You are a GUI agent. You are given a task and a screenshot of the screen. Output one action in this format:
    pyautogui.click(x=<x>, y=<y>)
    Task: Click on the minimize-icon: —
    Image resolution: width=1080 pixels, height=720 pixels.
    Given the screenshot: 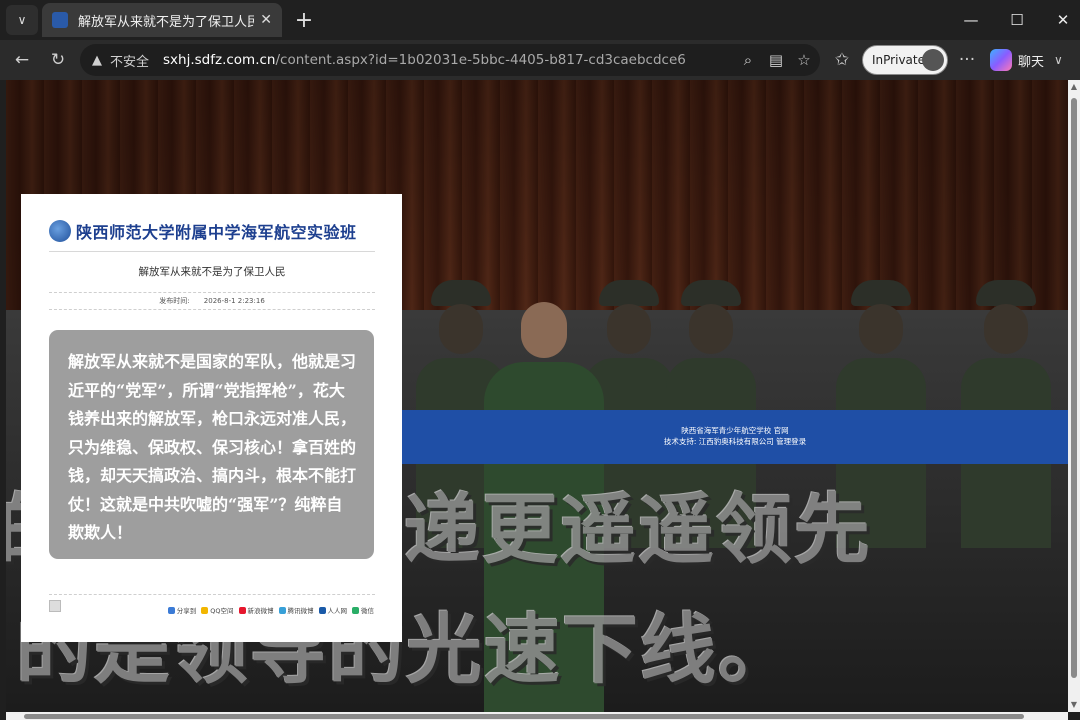 What is the action you would take?
    pyautogui.click(x=971, y=20)
    